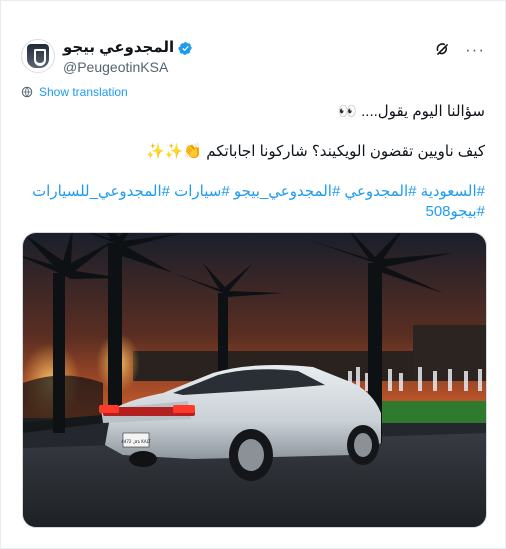 The image size is (506, 549). Describe the element at coordinates (83, 92) in the screenshot. I see `show-translation-label: Show translation` at that location.